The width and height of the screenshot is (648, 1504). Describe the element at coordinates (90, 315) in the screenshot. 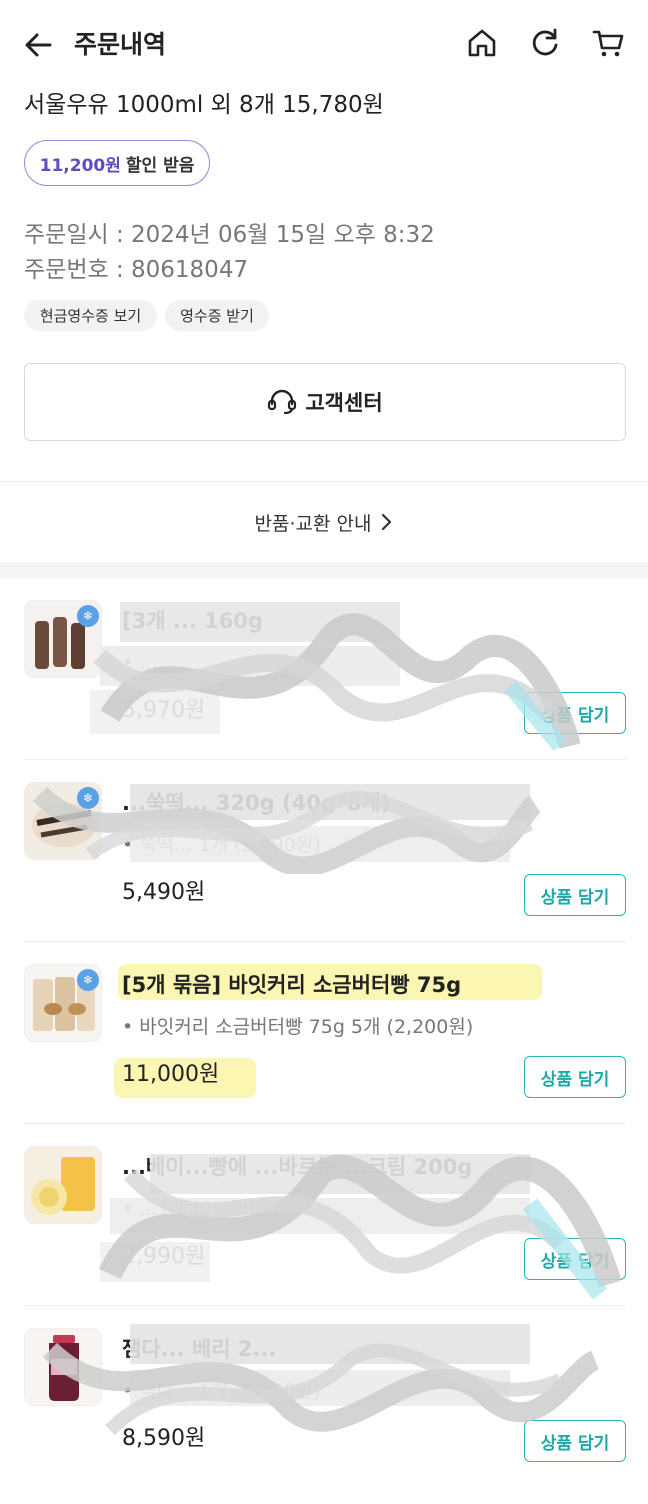

I see `cash-receipt-button: 현금영수증 보기` at that location.